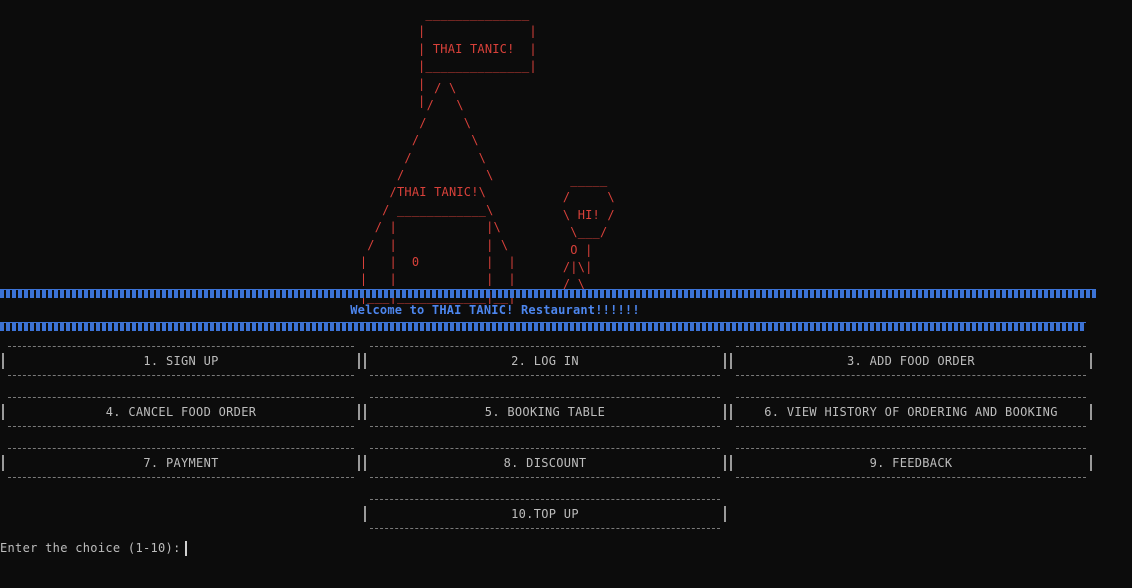 The image size is (1132, 588). I want to click on choice-prompt: Enter the choice (1-10):, so click(93, 548).